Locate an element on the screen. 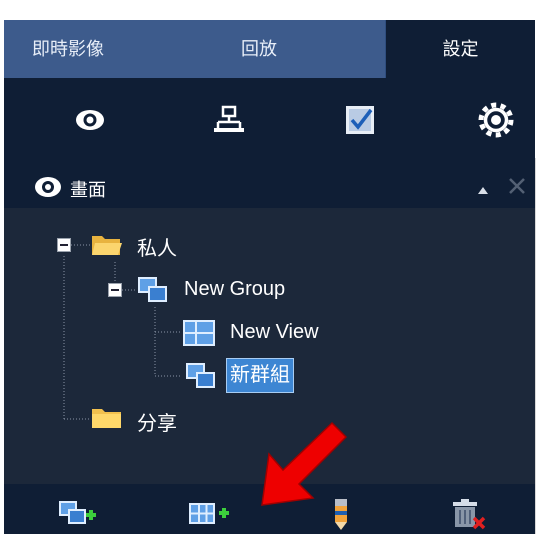  scrollbar is located at coordinates (541, 346).